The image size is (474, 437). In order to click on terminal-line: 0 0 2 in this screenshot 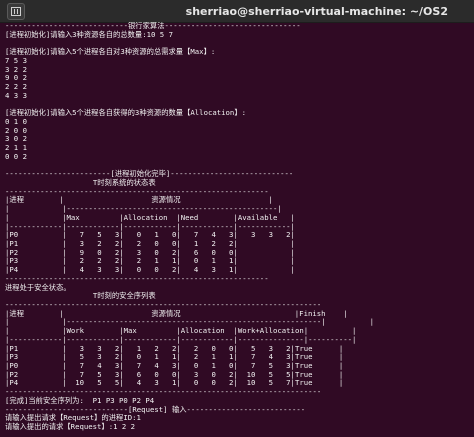, I will do `click(16, 156)`.